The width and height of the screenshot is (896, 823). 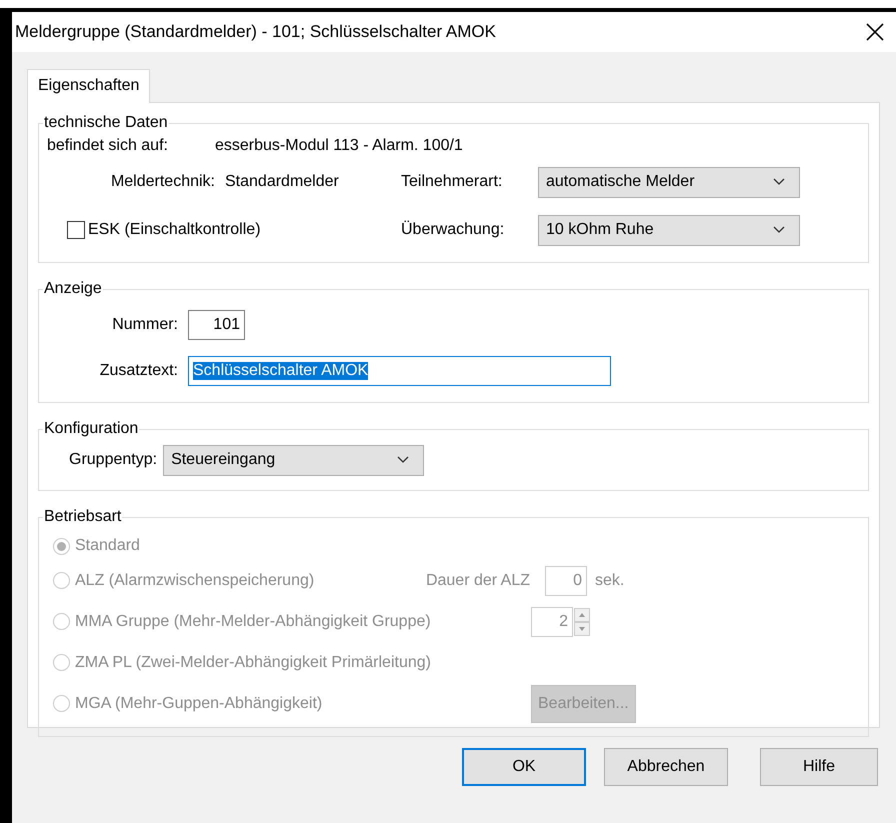 I want to click on field-label: Teilnehmerart:, so click(x=452, y=182).